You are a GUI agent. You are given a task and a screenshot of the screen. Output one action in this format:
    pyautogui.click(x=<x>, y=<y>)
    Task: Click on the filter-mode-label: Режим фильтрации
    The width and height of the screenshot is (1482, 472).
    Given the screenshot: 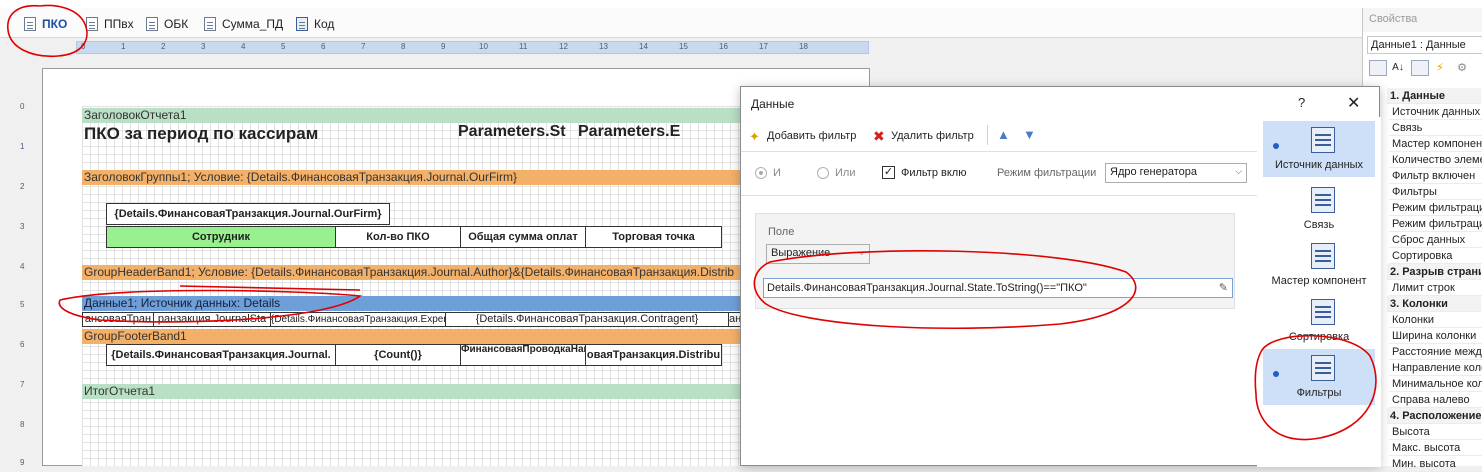 What is the action you would take?
    pyautogui.click(x=1047, y=173)
    